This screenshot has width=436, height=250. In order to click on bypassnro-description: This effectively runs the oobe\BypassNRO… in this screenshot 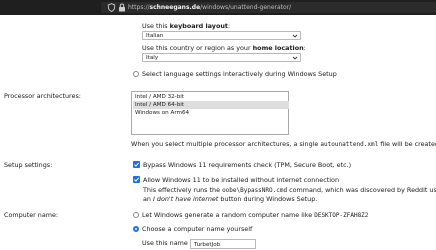, I will do `click(289, 190)`.